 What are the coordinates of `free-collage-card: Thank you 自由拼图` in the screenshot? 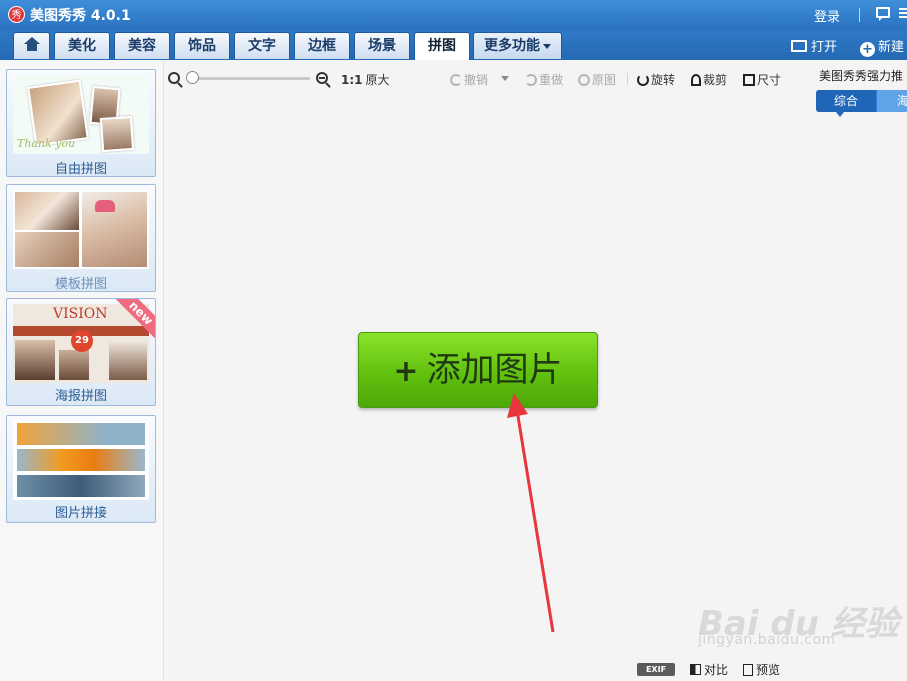 It's located at (81, 123).